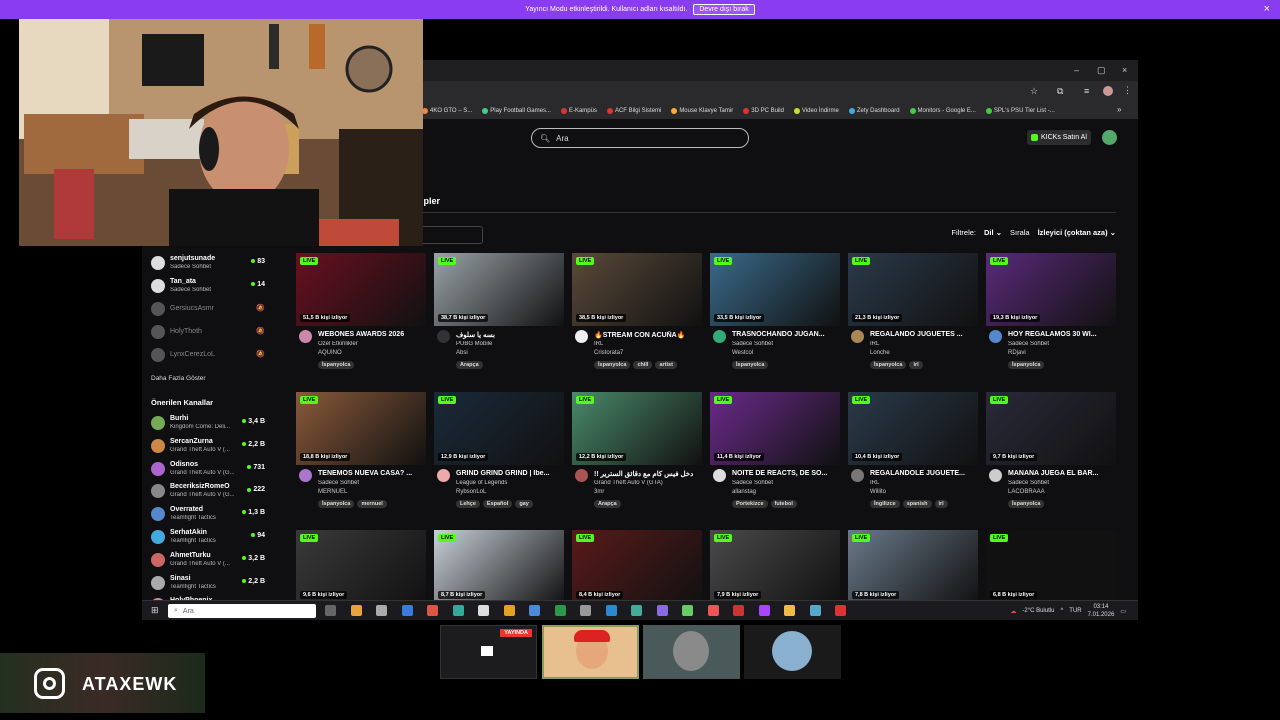 The width and height of the screenshot is (1280, 720). What do you see at coordinates (372, 504) in the screenshot?
I see `stream-tag: mernuel` at bounding box center [372, 504].